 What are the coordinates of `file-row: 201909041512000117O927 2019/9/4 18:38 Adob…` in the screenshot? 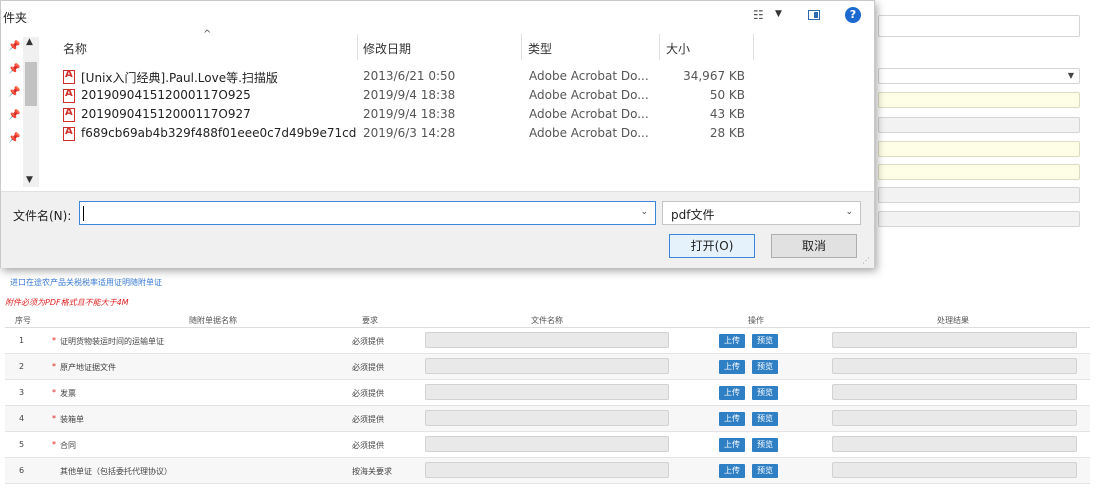 It's located at (408, 115).